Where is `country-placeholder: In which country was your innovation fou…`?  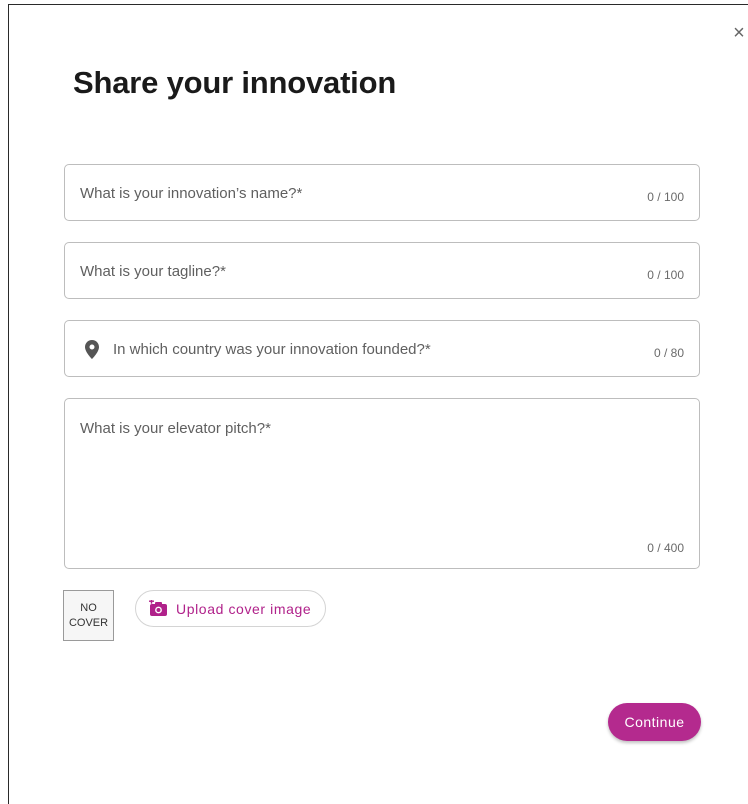 country-placeholder: In which country was your innovation fou… is located at coordinates (272, 349).